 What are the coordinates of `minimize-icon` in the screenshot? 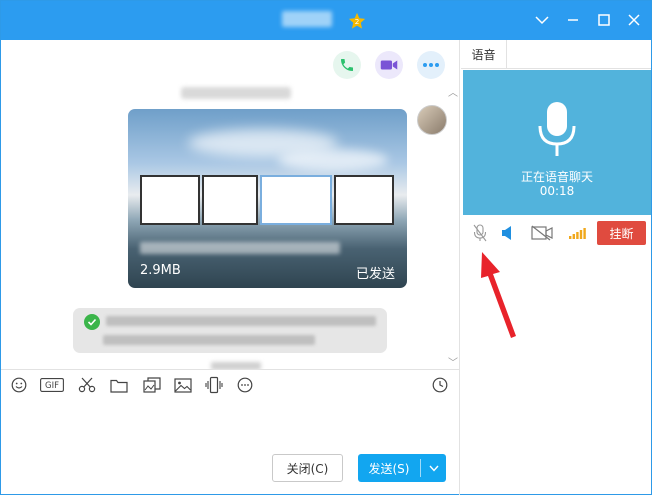 It's located at (573, 20).